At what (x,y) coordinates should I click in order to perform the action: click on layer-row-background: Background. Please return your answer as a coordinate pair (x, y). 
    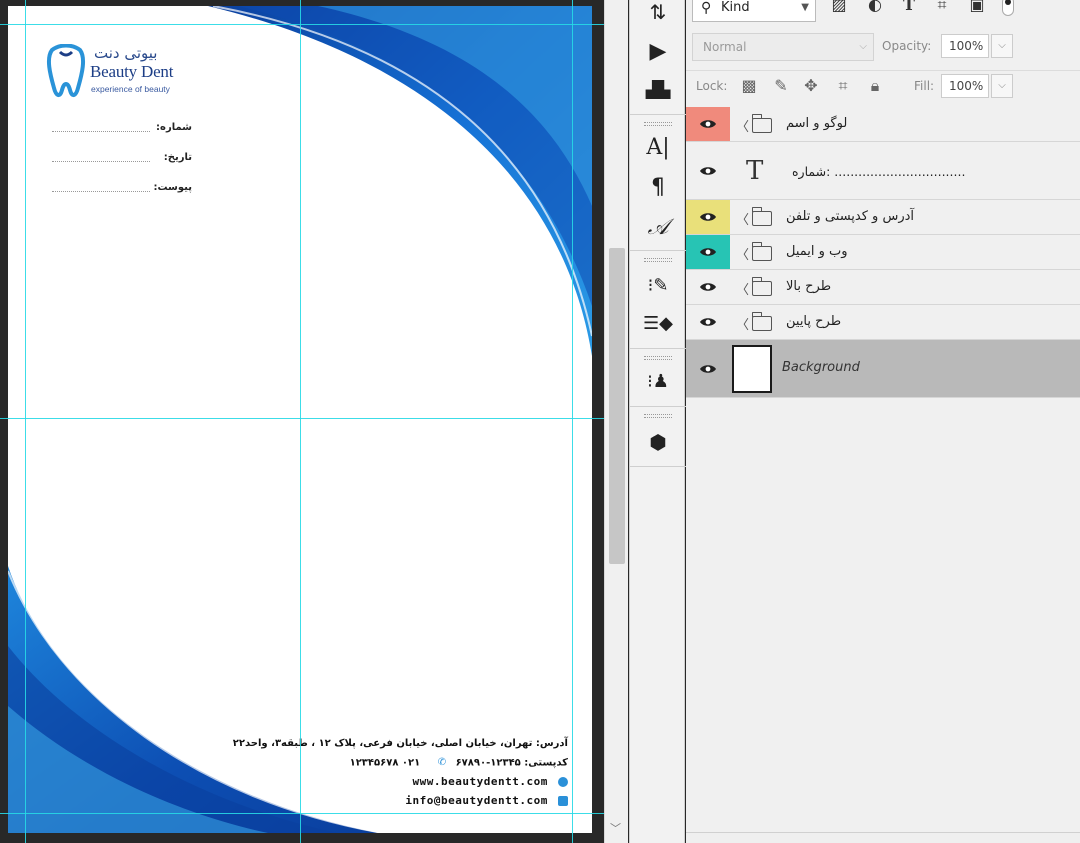
    Looking at the image, I should click on (883, 369).